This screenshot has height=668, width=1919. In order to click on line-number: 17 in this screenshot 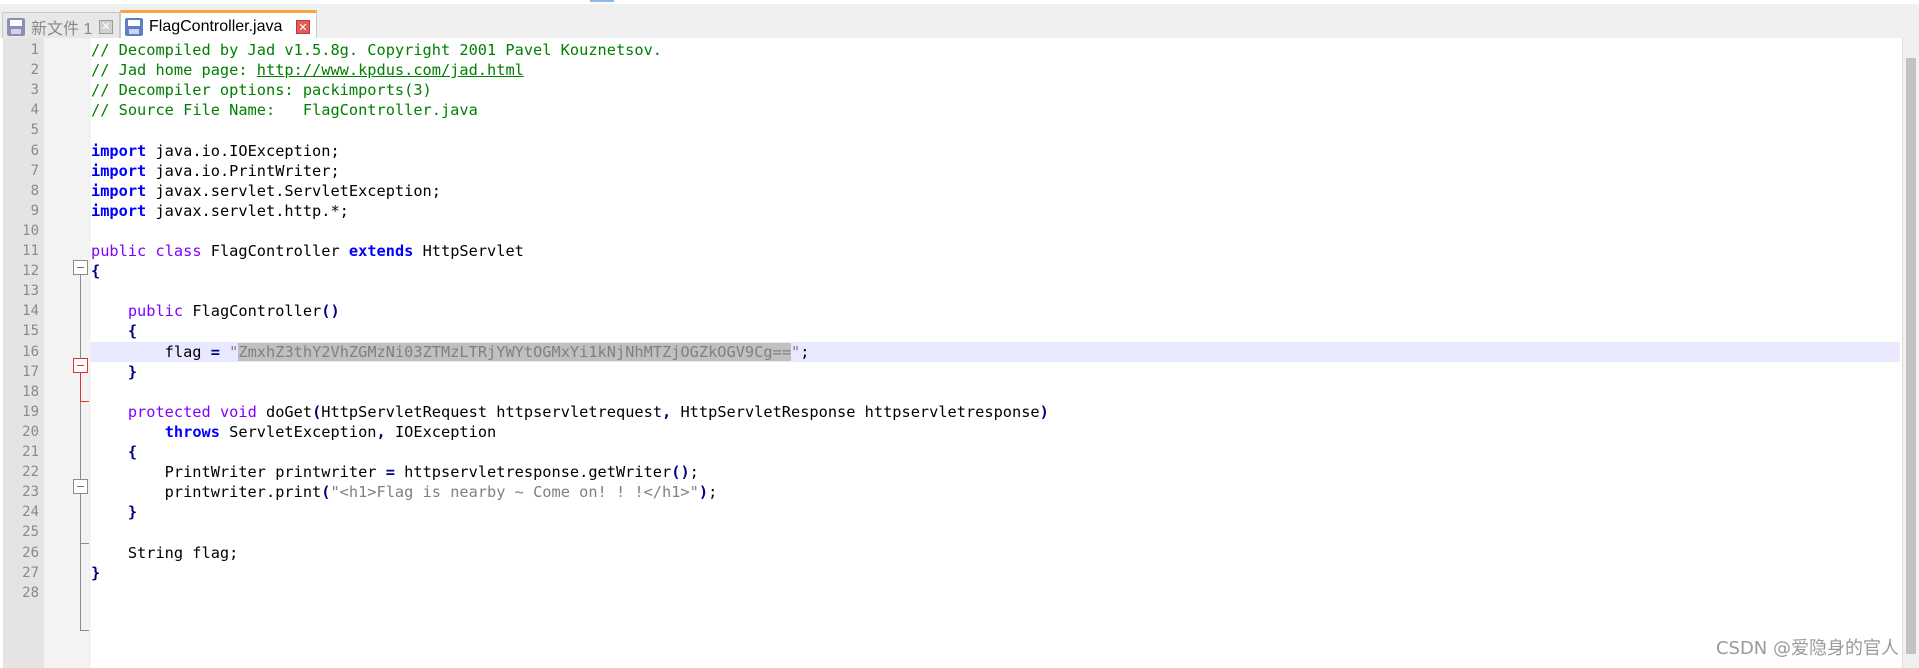, I will do `click(30, 372)`.